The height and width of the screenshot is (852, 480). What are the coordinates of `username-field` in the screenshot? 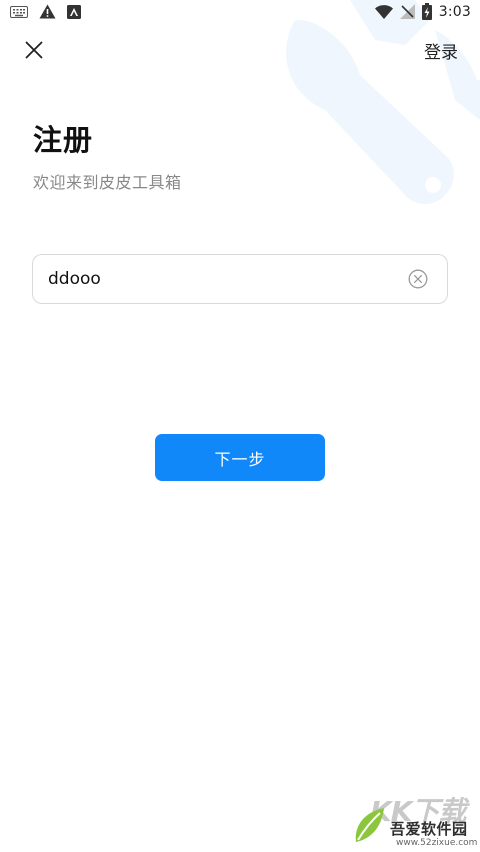 It's located at (240, 279).